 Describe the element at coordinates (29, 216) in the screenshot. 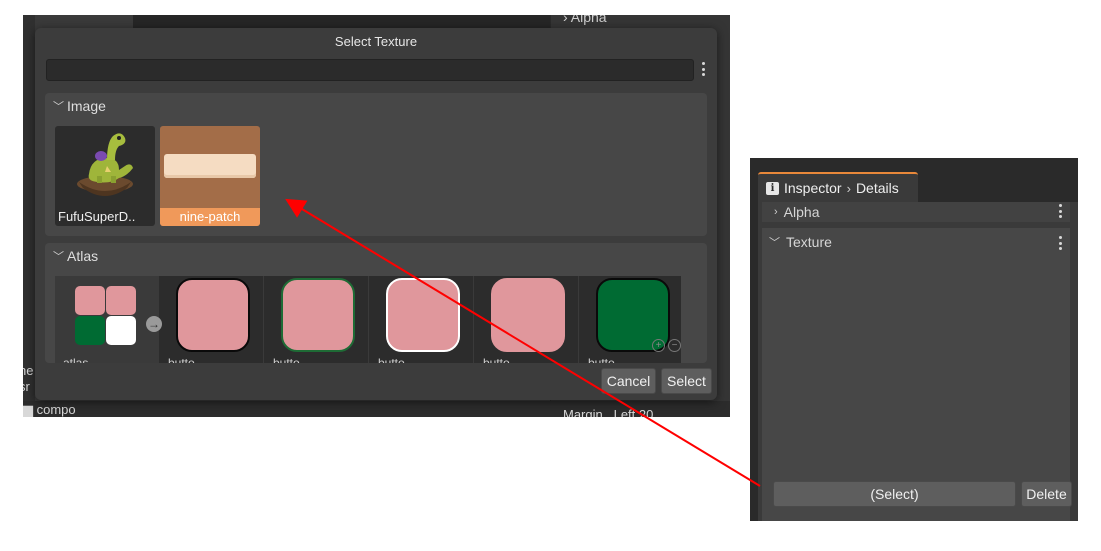

I see `bg-left-panel` at that location.